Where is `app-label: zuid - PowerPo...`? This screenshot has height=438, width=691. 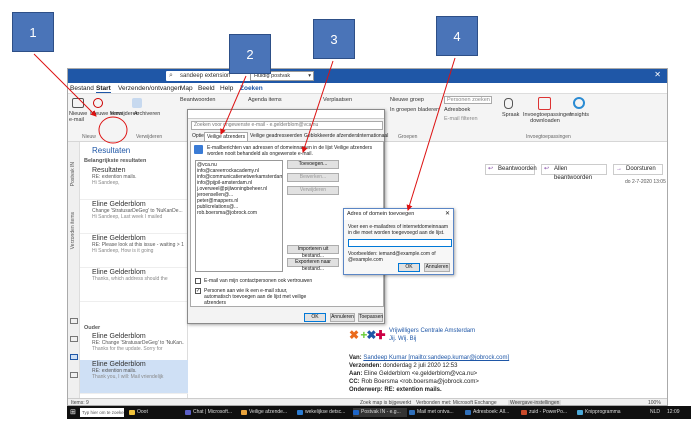 app-label: zuid - PowerPo... is located at coordinates (548, 412).